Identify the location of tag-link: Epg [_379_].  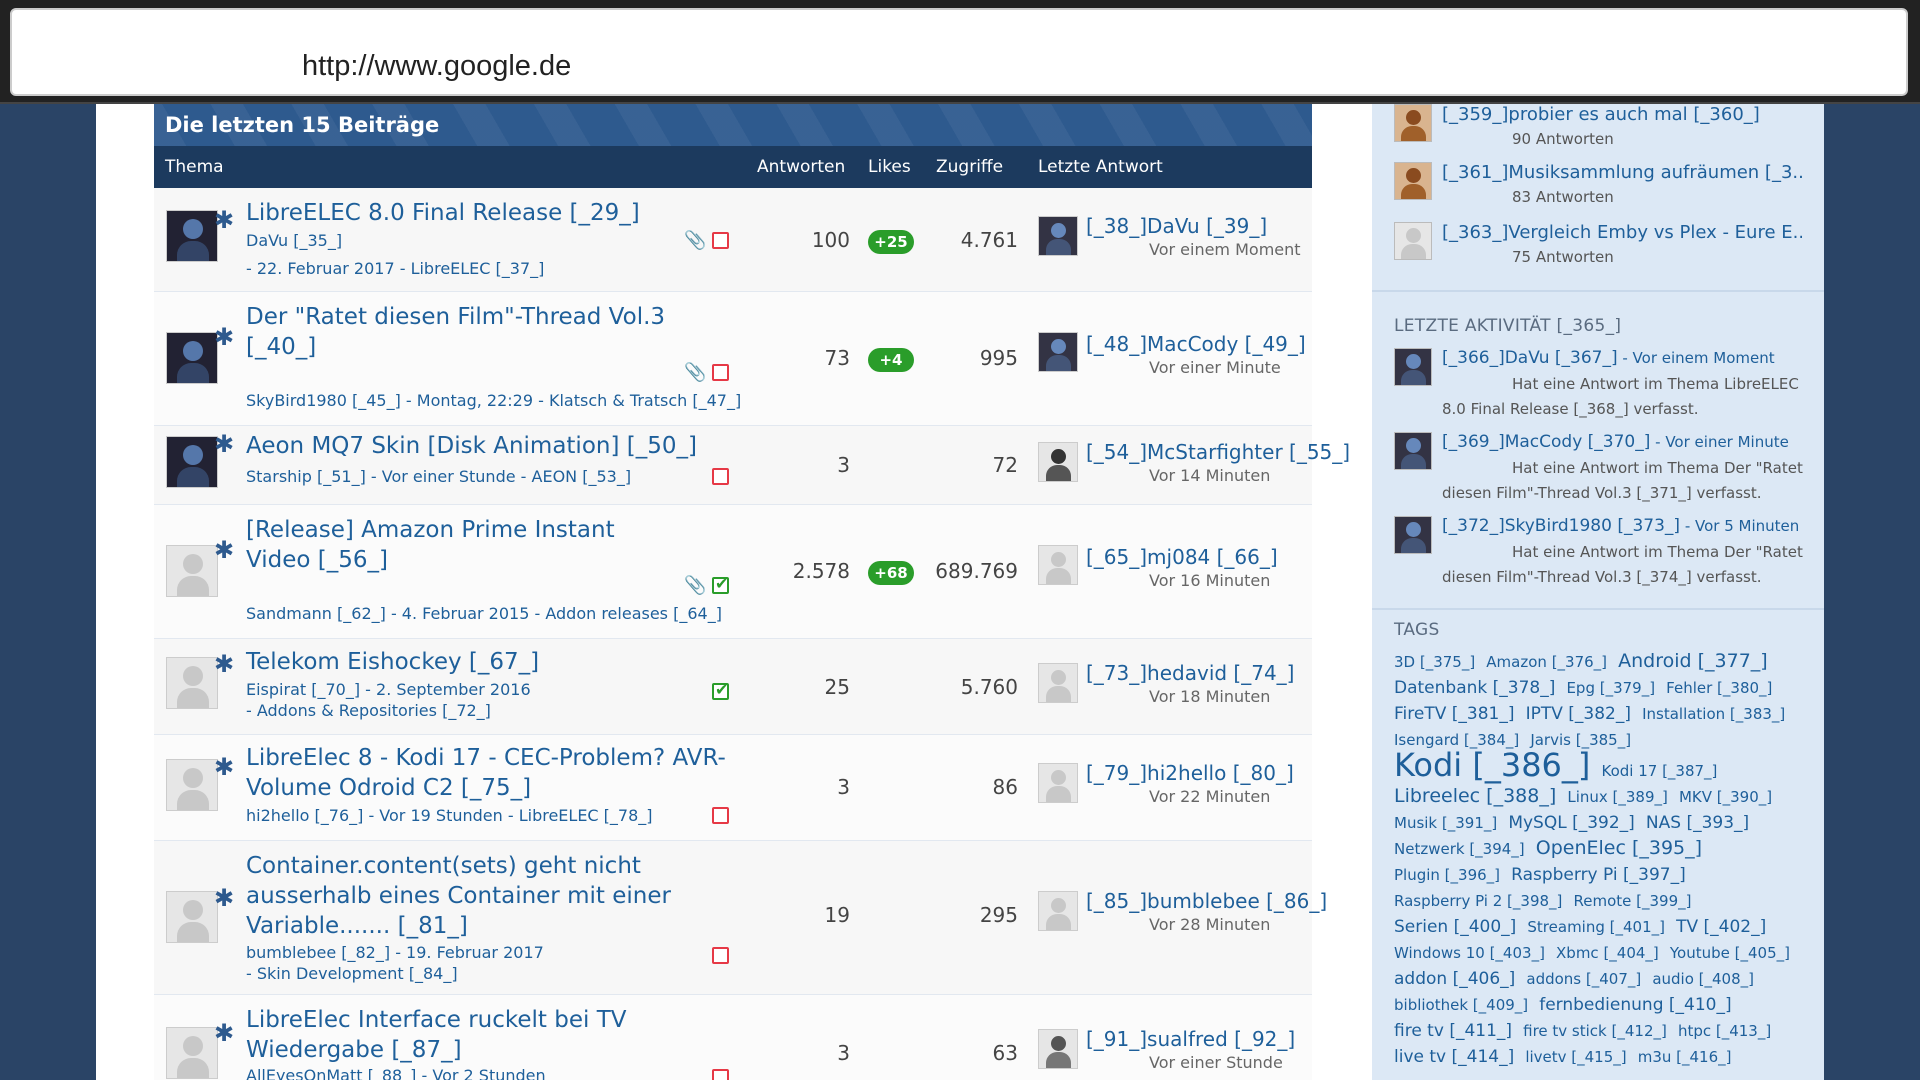
(1610, 688).